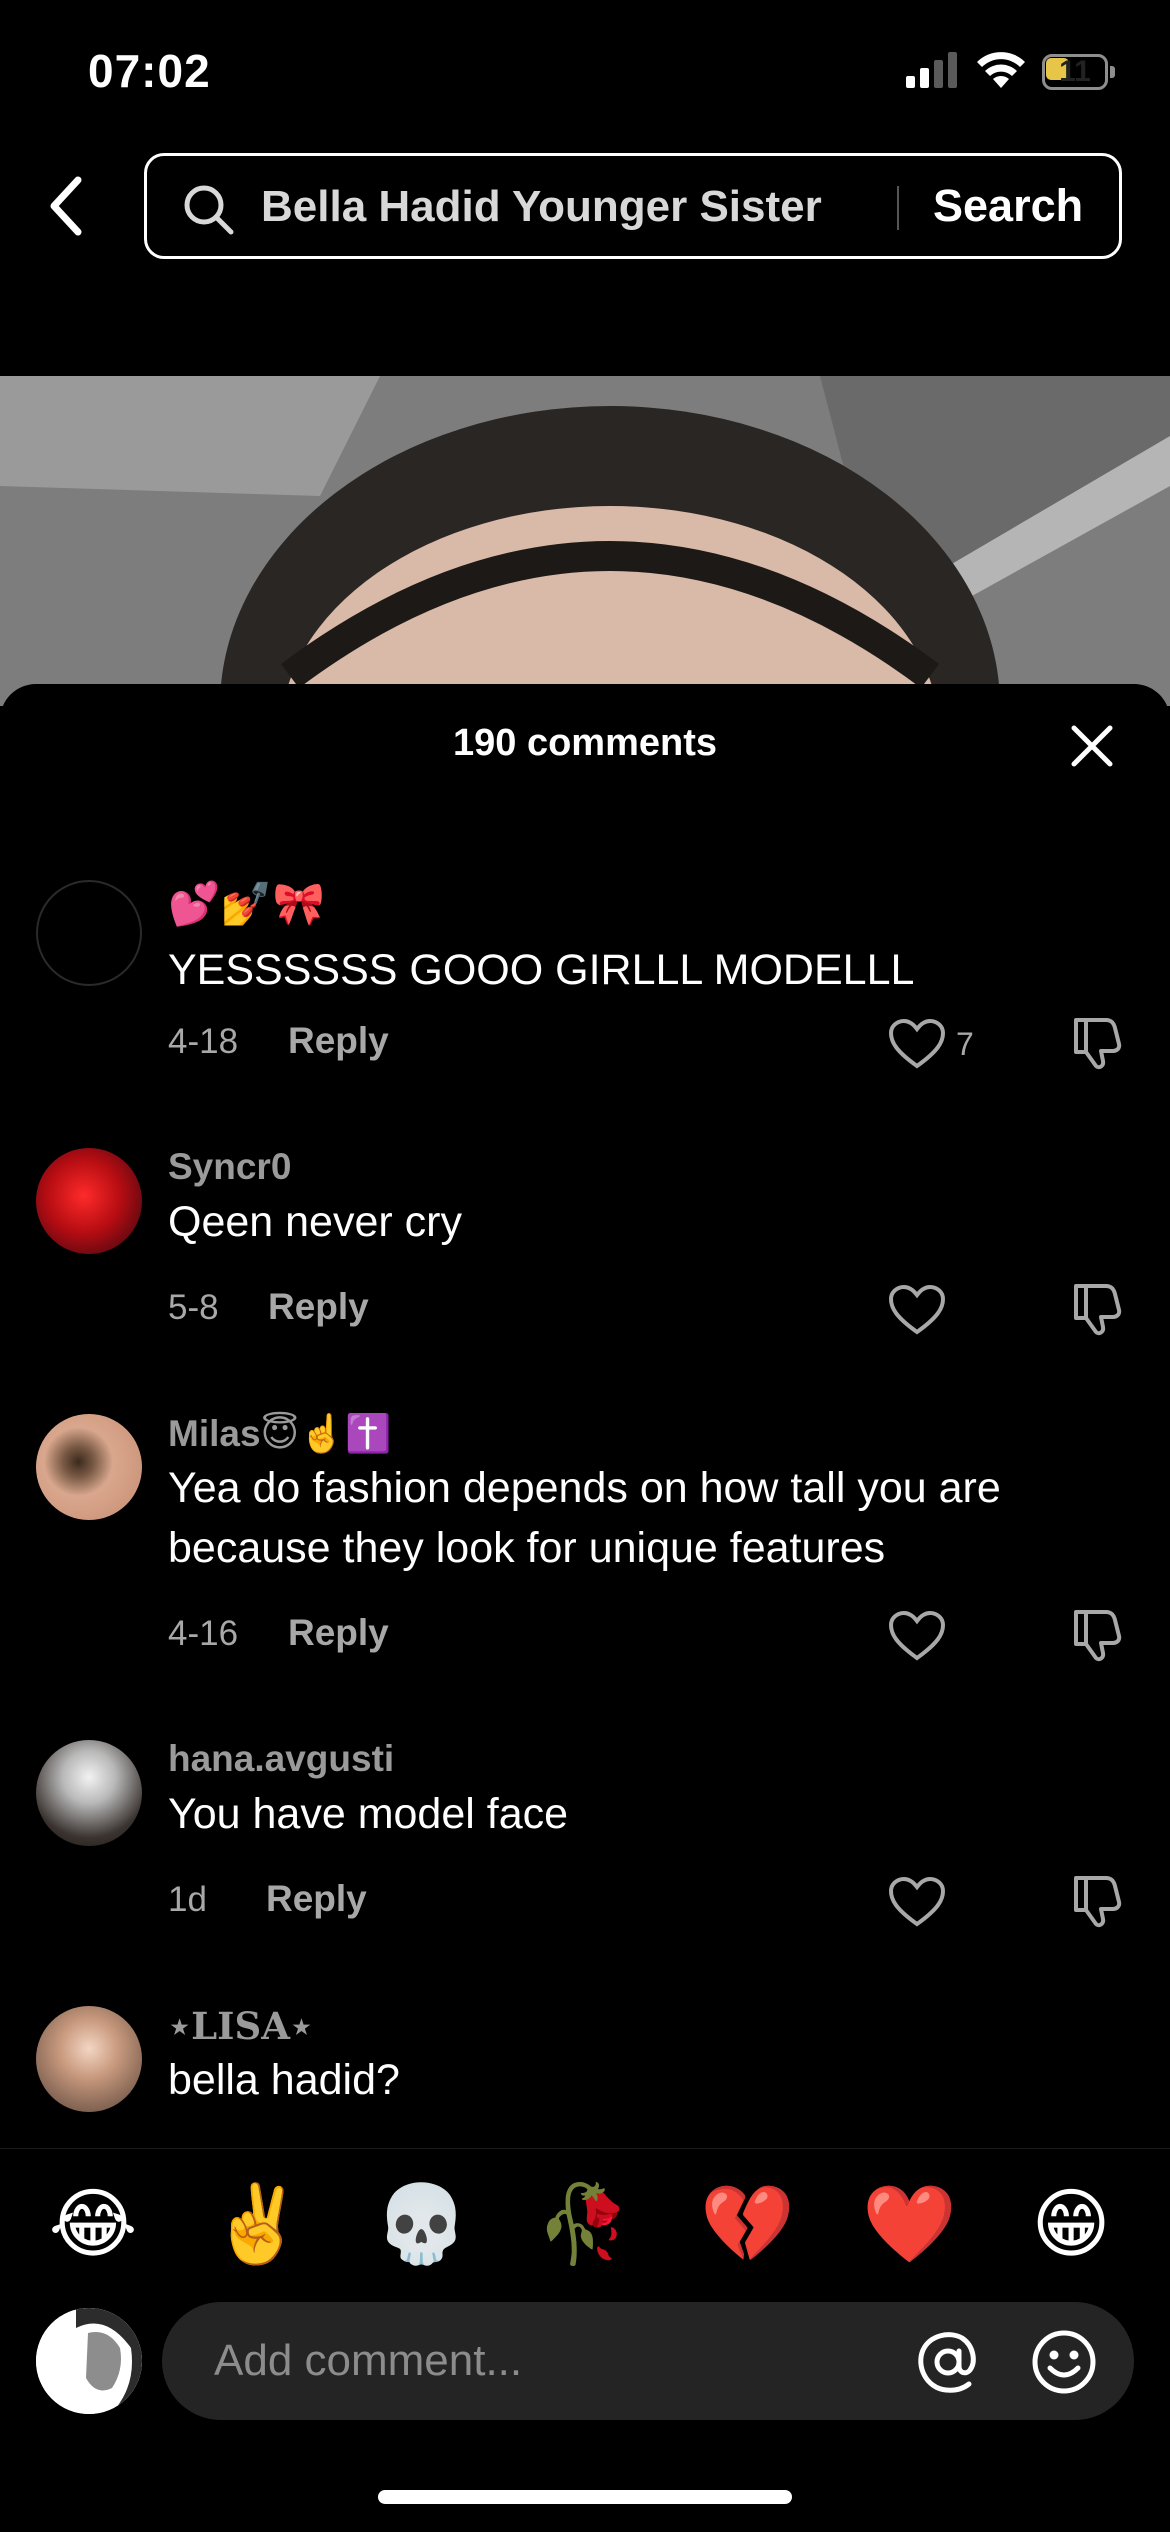  Describe the element at coordinates (1075, 71) in the screenshot. I see `battery-level: 11` at that location.